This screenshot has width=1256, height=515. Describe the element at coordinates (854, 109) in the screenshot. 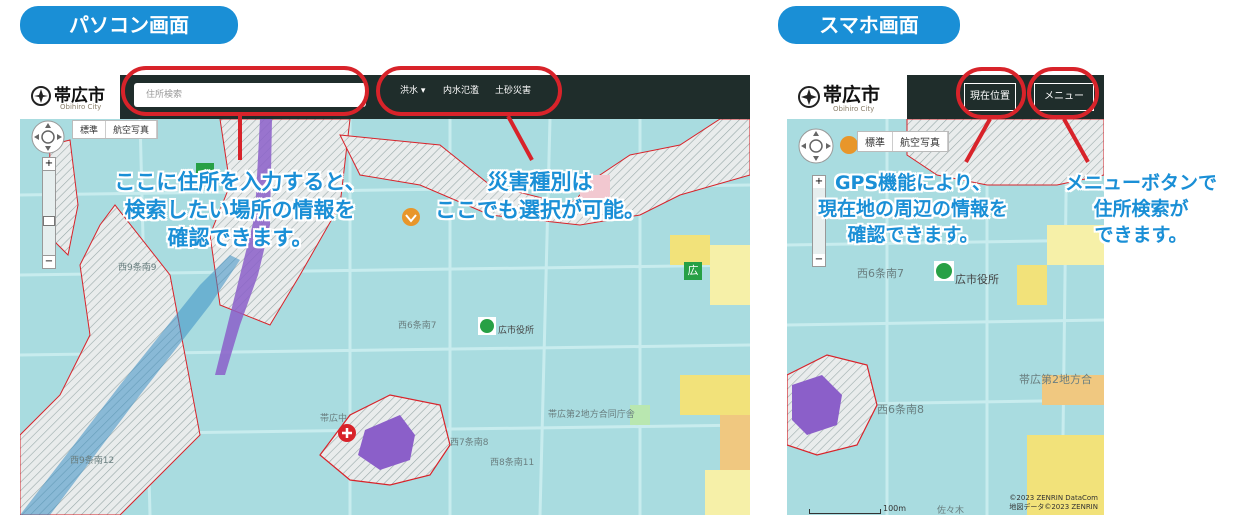

I see `sp-logo-subtext: Obihiro City` at that location.